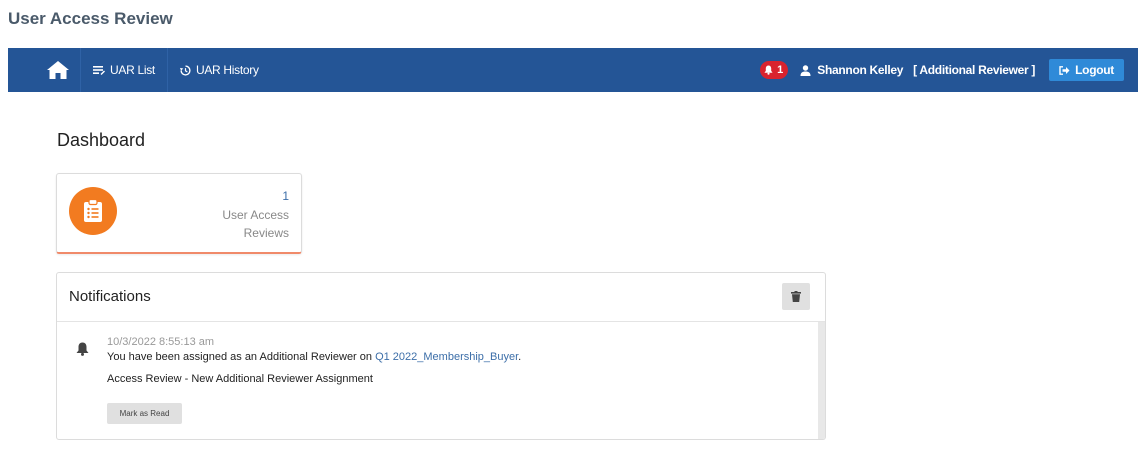 Image resolution: width=1146 pixels, height=453 pixels. I want to click on user-access-reviews-card: 1 User Access Reviews, so click(179, 213).